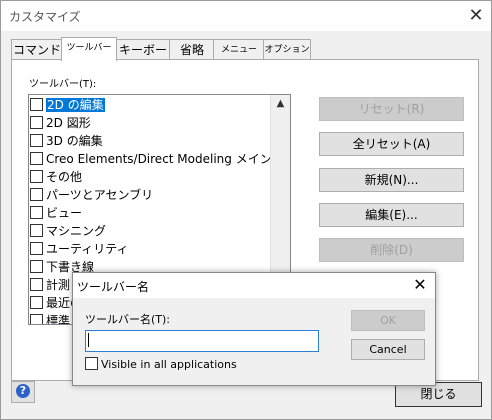 This screenshot has height=420, width=492. What do you see at coordinates (239, 49) in the screenshot?
I see `tab-menu: メニュー` at bounding box center [239, 49].